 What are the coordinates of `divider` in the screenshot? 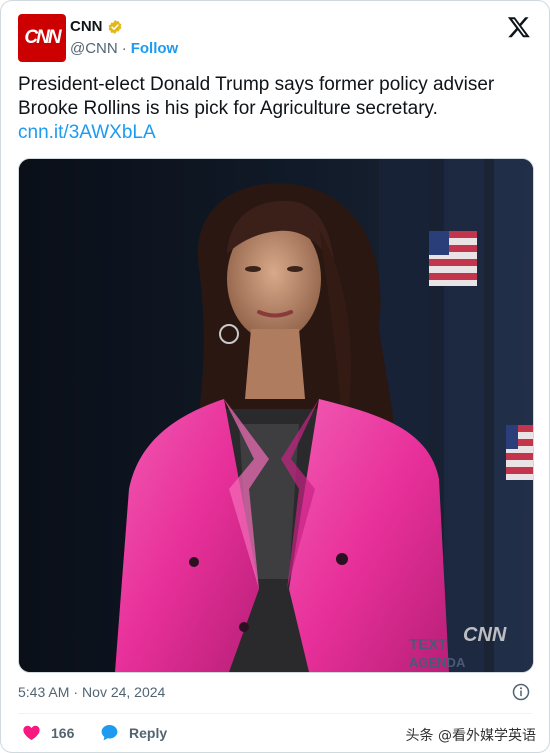 It's located at (275, 713).